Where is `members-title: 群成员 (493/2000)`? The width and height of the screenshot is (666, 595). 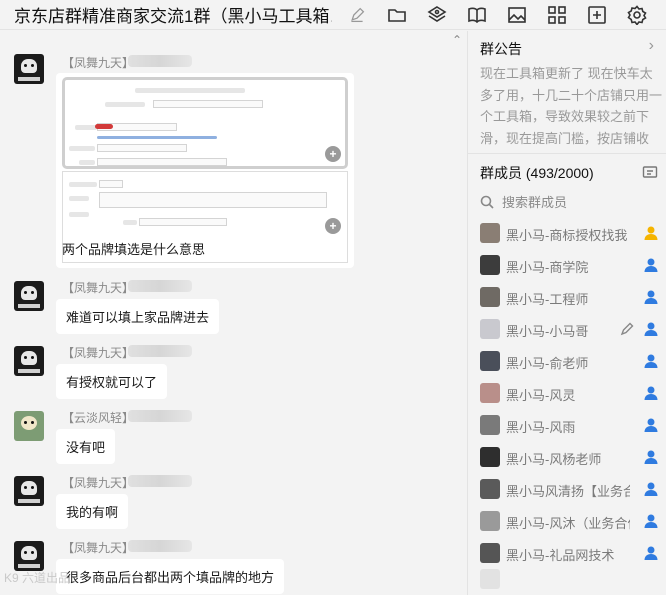
members-title: 群成员 (493/2000) is located at coordinates (537, 173).